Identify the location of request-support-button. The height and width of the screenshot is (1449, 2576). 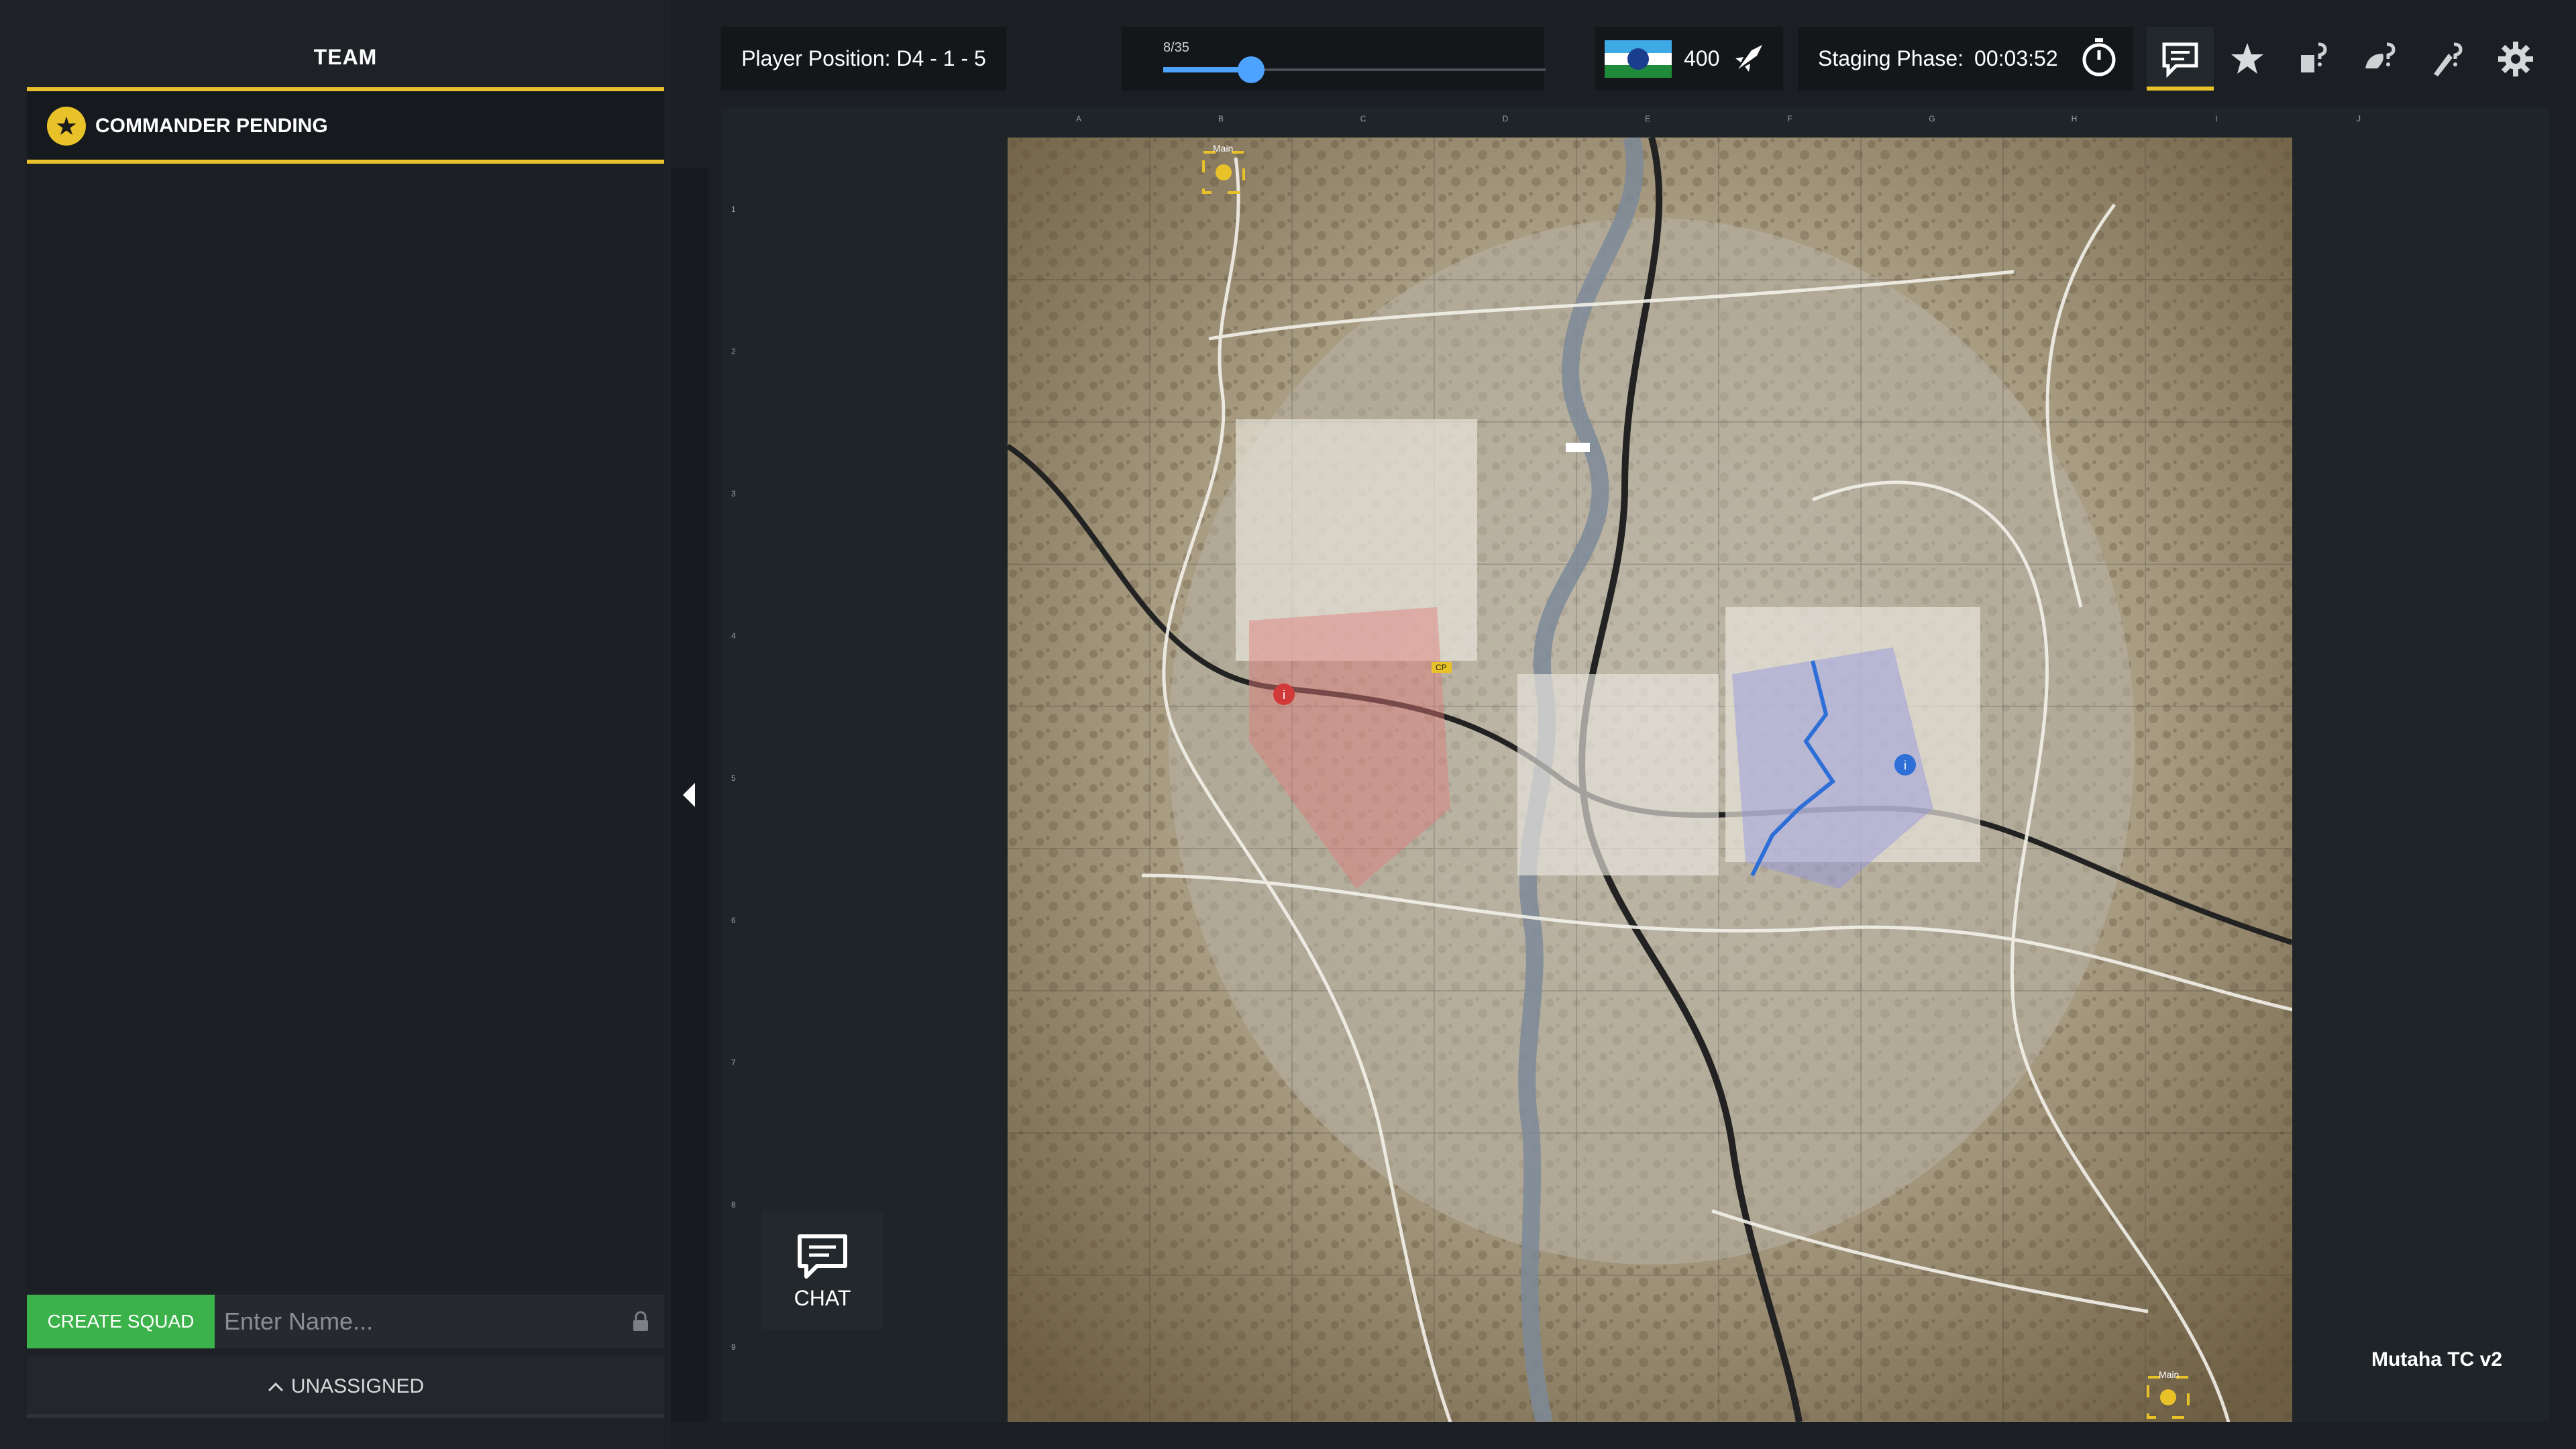
(2381, 59).